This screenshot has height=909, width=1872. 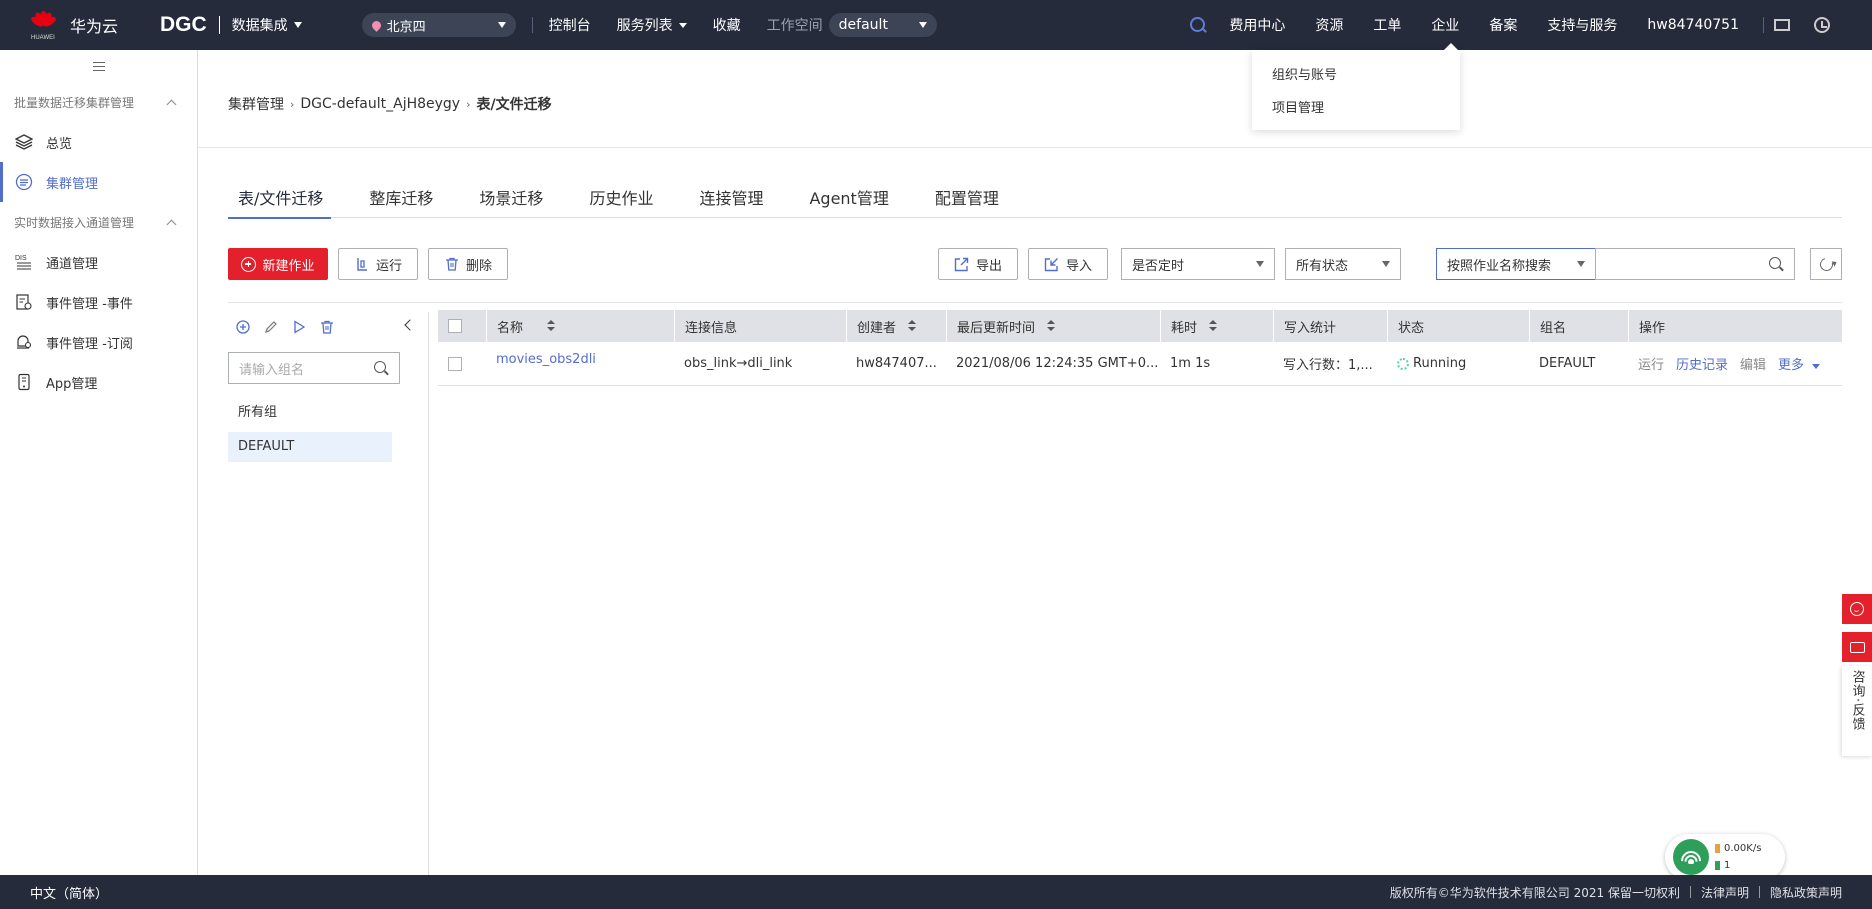 What do you see at coordinates (511, 202) in the screenshot?
I see `tab-scenario-migration: 场景迁移` at bounding box center [511, 202].